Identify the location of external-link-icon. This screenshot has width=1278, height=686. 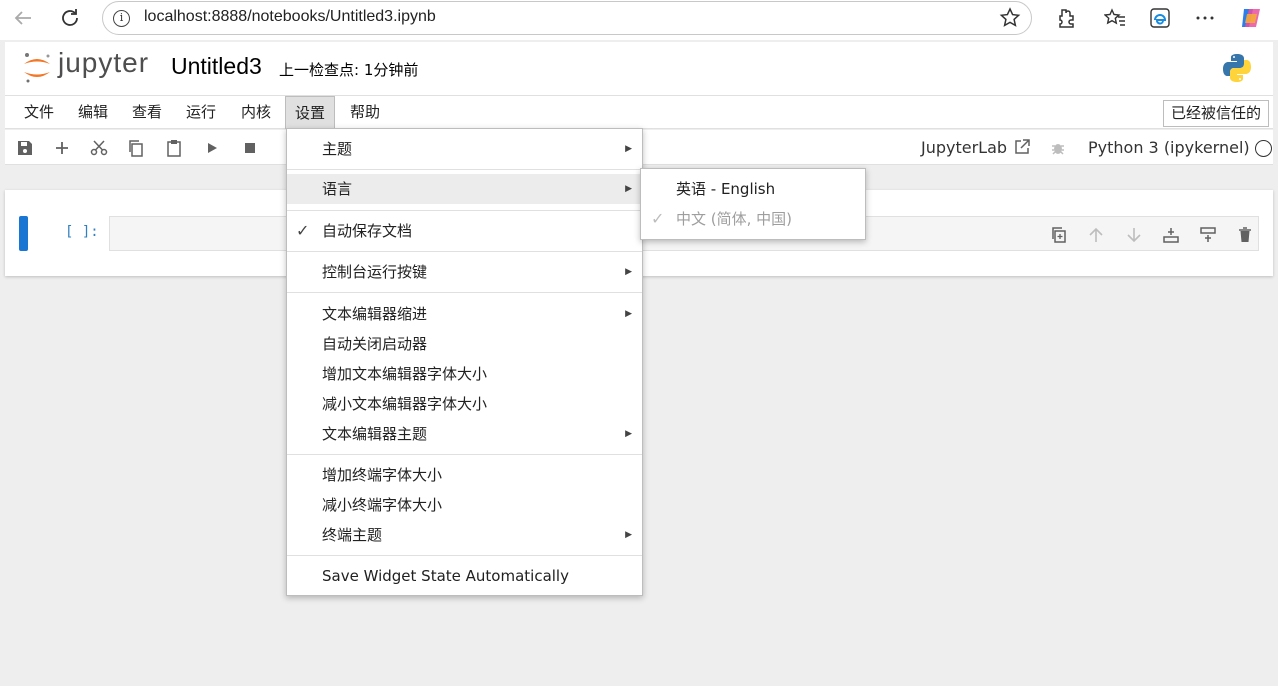
(1022, 149).